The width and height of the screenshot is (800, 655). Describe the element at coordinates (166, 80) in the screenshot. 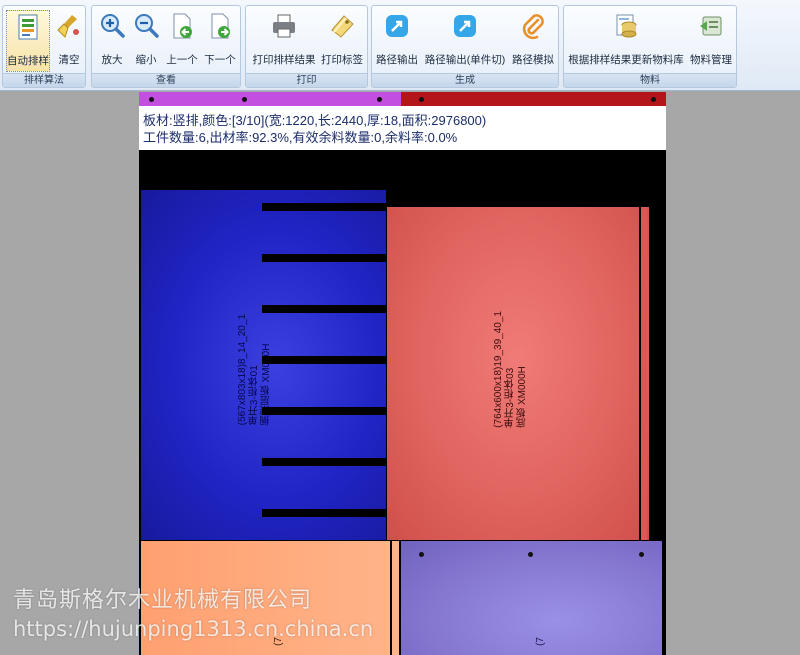

I see `group-label-view: 查看` at that location.